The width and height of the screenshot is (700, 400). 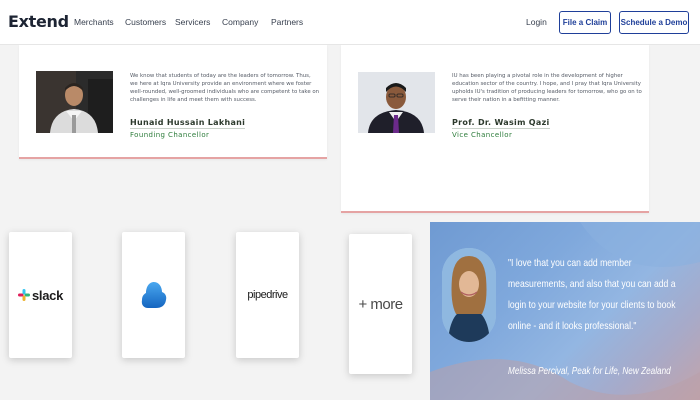 What do you see at coordinates (192, 22) in the screenshot?
I see `nav-link-servicers: Servicers` at bounding box center [192, 22].